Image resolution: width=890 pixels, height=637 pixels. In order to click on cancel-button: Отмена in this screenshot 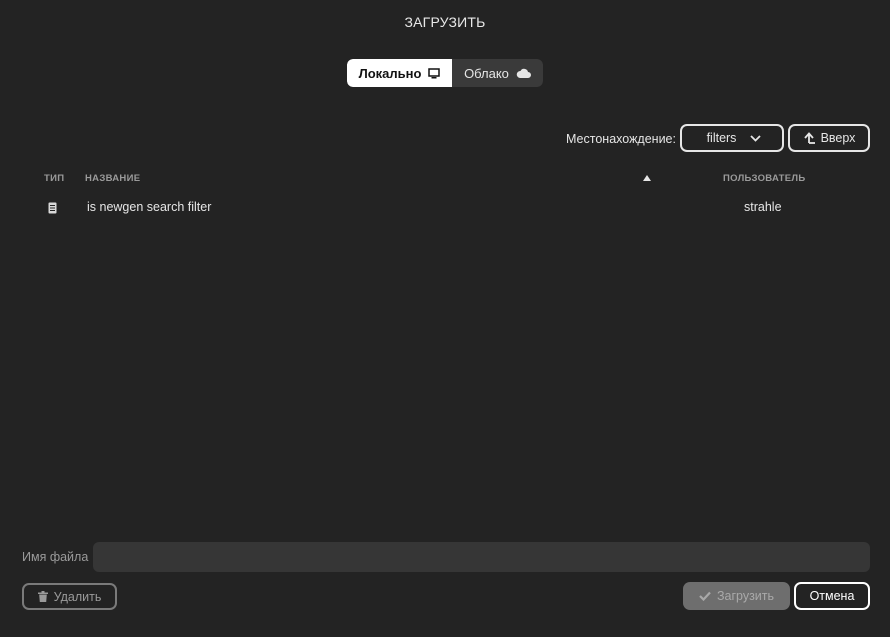, I will do `click(832, 596)`.